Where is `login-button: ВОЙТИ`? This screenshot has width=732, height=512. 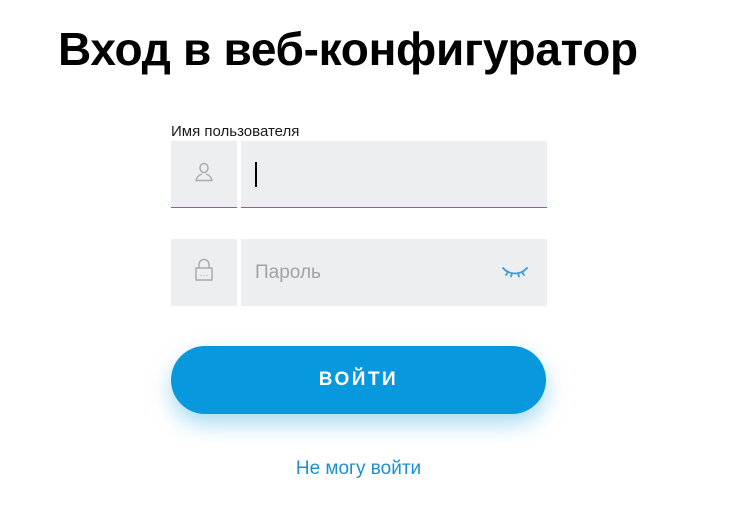
login-button: ВОЙТИ is located at coordinates (358, 380).